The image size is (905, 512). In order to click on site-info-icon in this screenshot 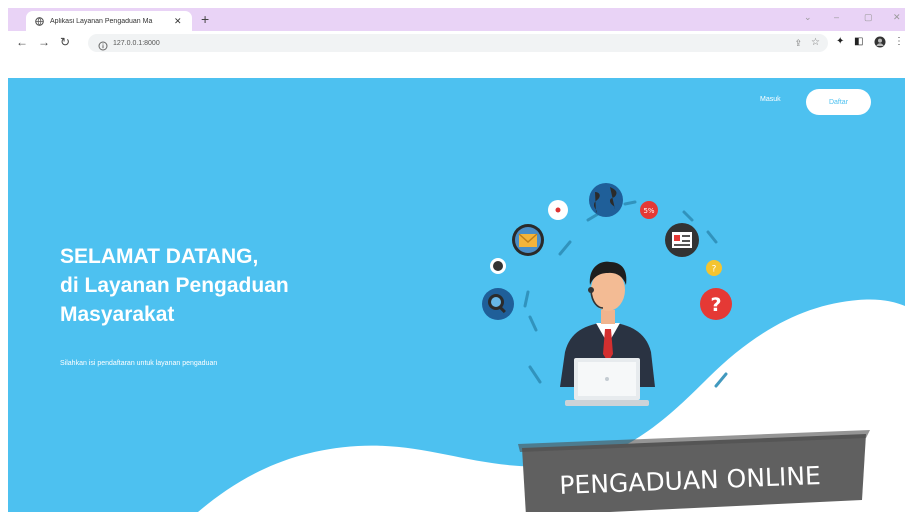, I will do `click(103, 44)`.